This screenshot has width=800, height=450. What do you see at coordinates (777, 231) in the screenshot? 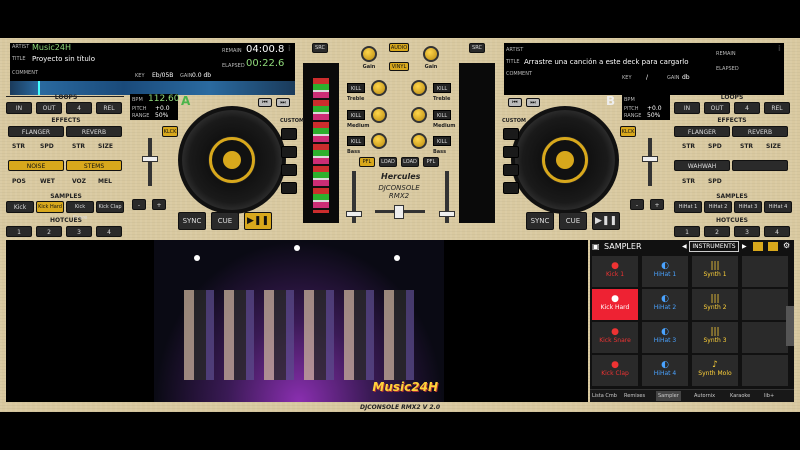
I see `hotcue-4-b-button: 4` at bounding box center [777, 231].